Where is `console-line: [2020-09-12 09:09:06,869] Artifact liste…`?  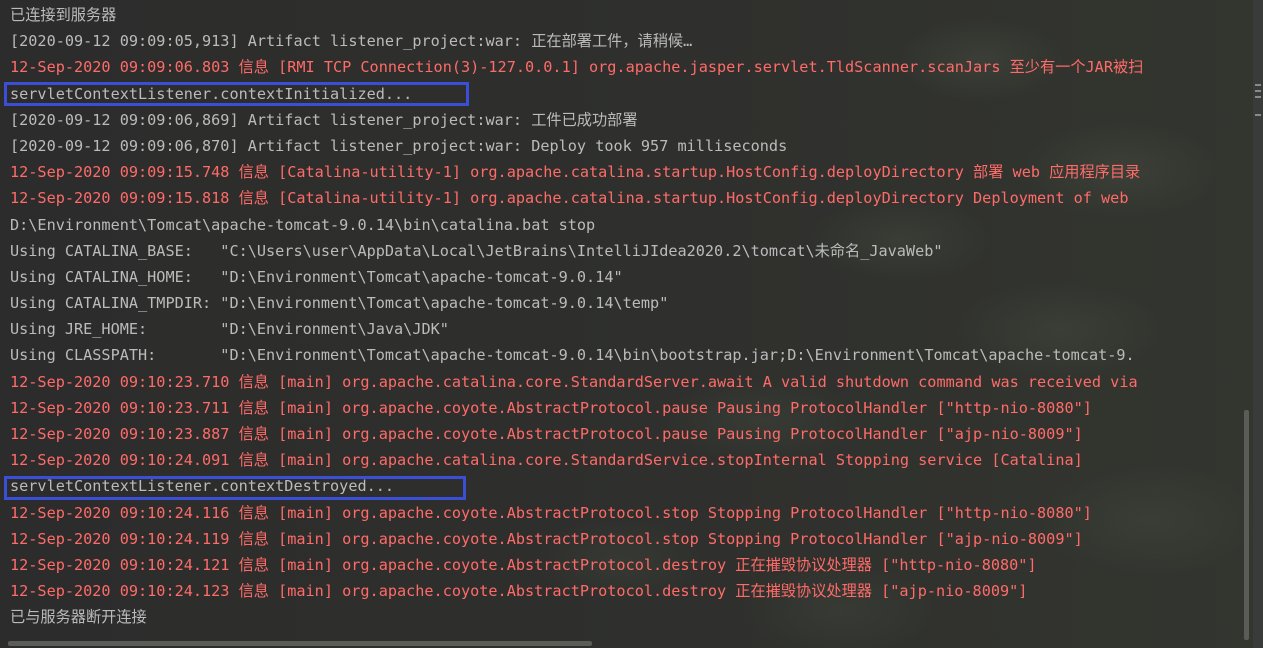 console-line: [2020-09-12 09:09:06,869] Artifact liste… is located at coordinates (324, 119).